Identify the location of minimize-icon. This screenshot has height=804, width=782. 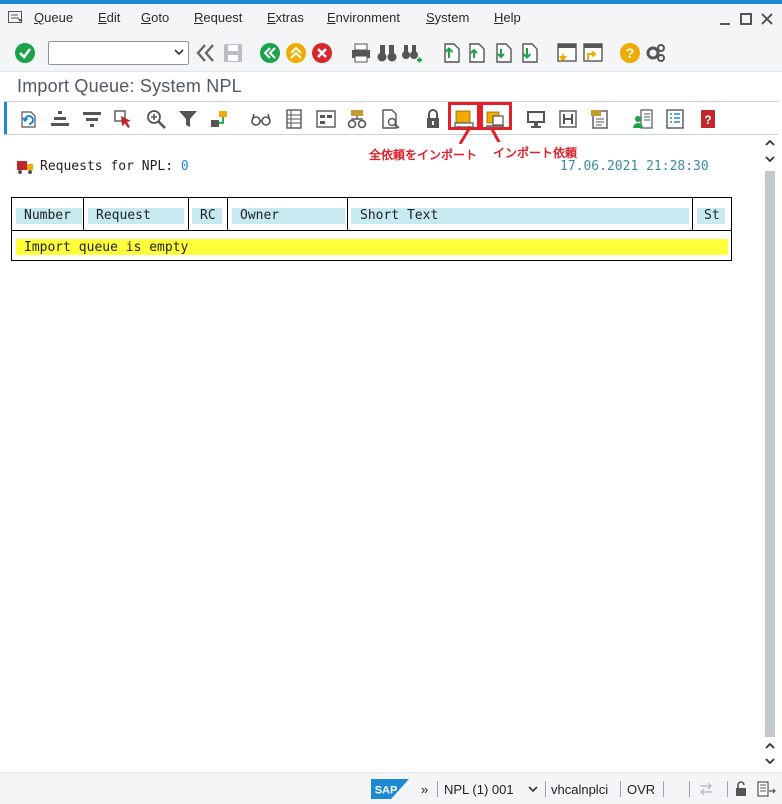
(725, 19).